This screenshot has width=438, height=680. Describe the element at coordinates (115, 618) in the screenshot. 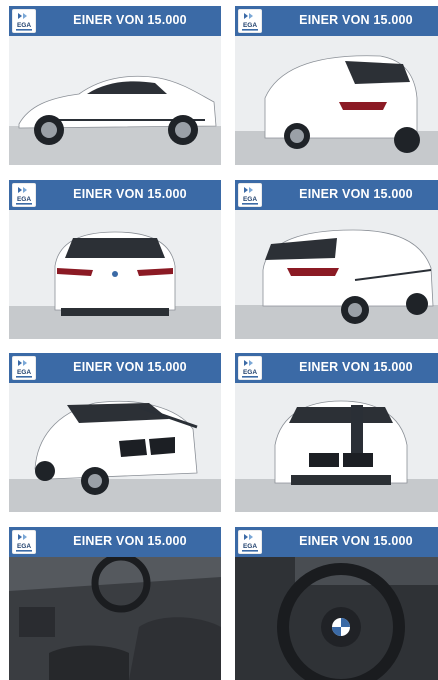

I see `interior-seats-photo` at that location.